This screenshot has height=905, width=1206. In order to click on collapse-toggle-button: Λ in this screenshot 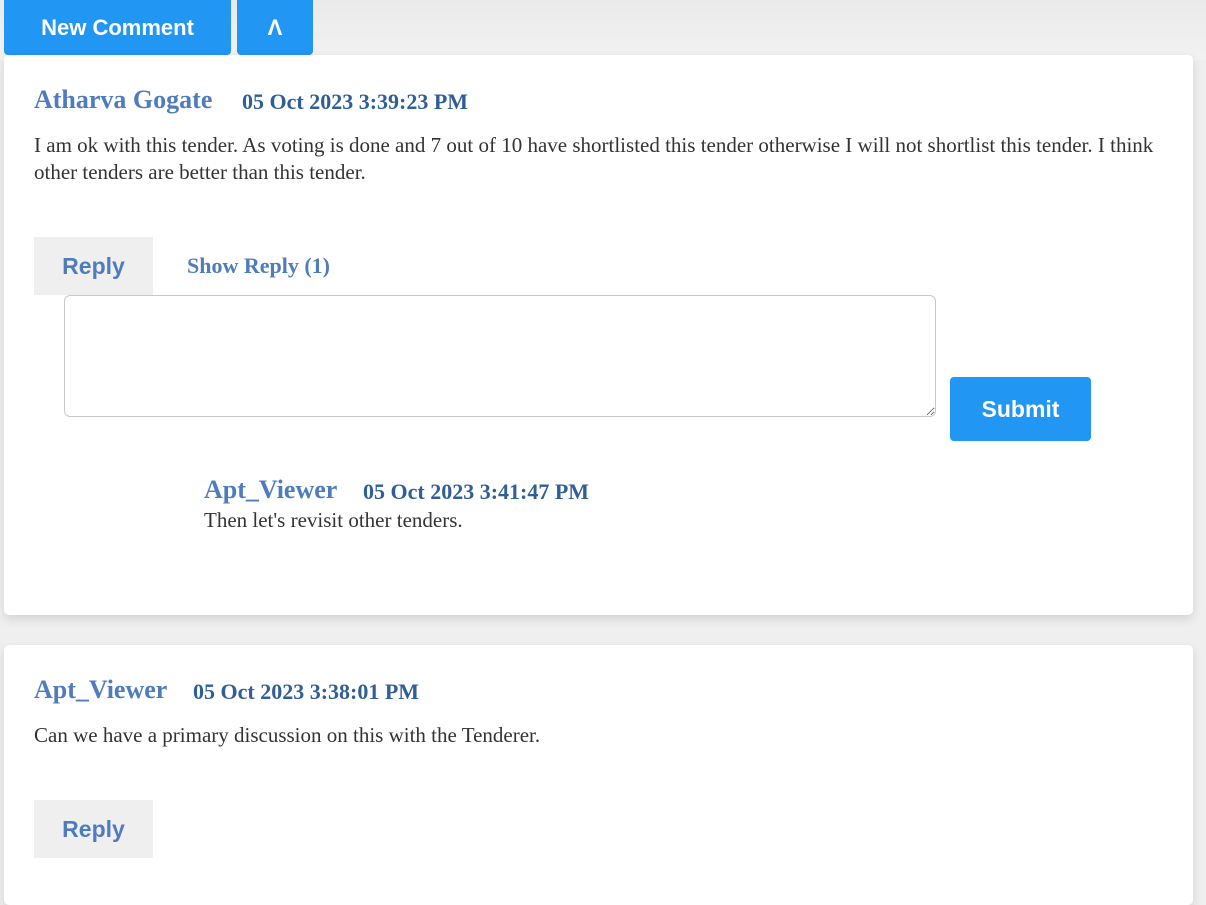, I will do `click(275, 27)`.